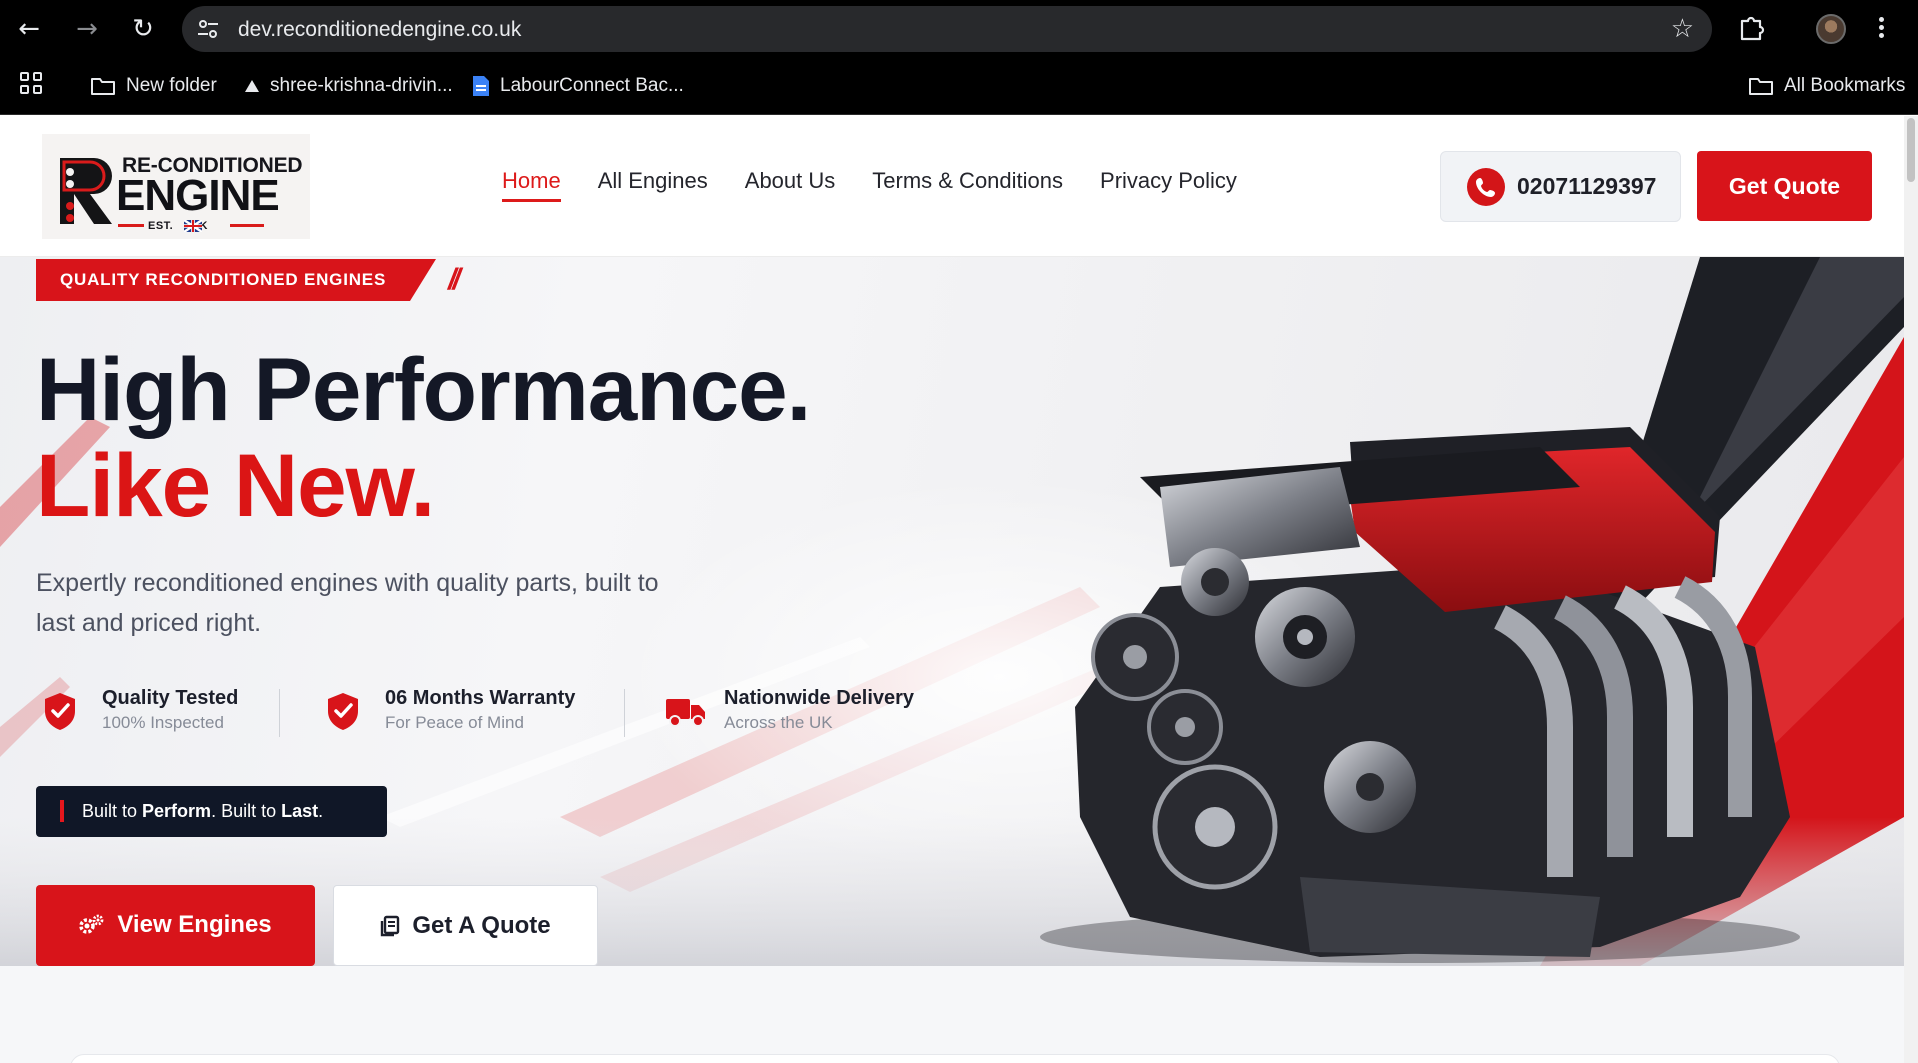 This screenshot has height=1063, width=1918. I want to click on hero-headline-line1: High Performance., so click(423, 389).